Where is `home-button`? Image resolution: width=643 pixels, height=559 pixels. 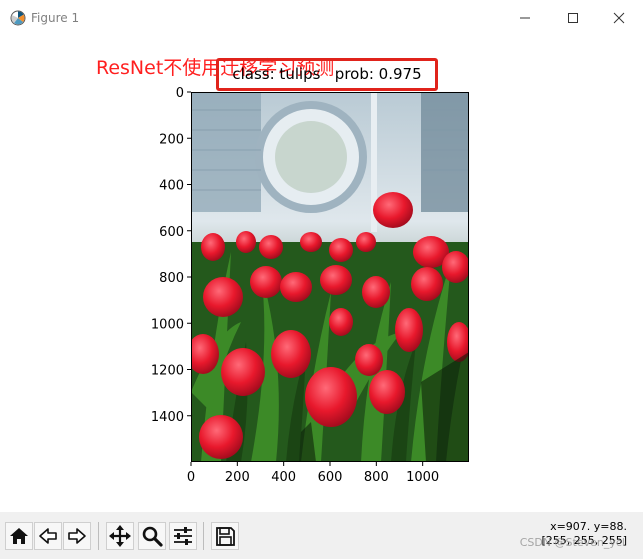 home-button is located at coordinates (19, 536).